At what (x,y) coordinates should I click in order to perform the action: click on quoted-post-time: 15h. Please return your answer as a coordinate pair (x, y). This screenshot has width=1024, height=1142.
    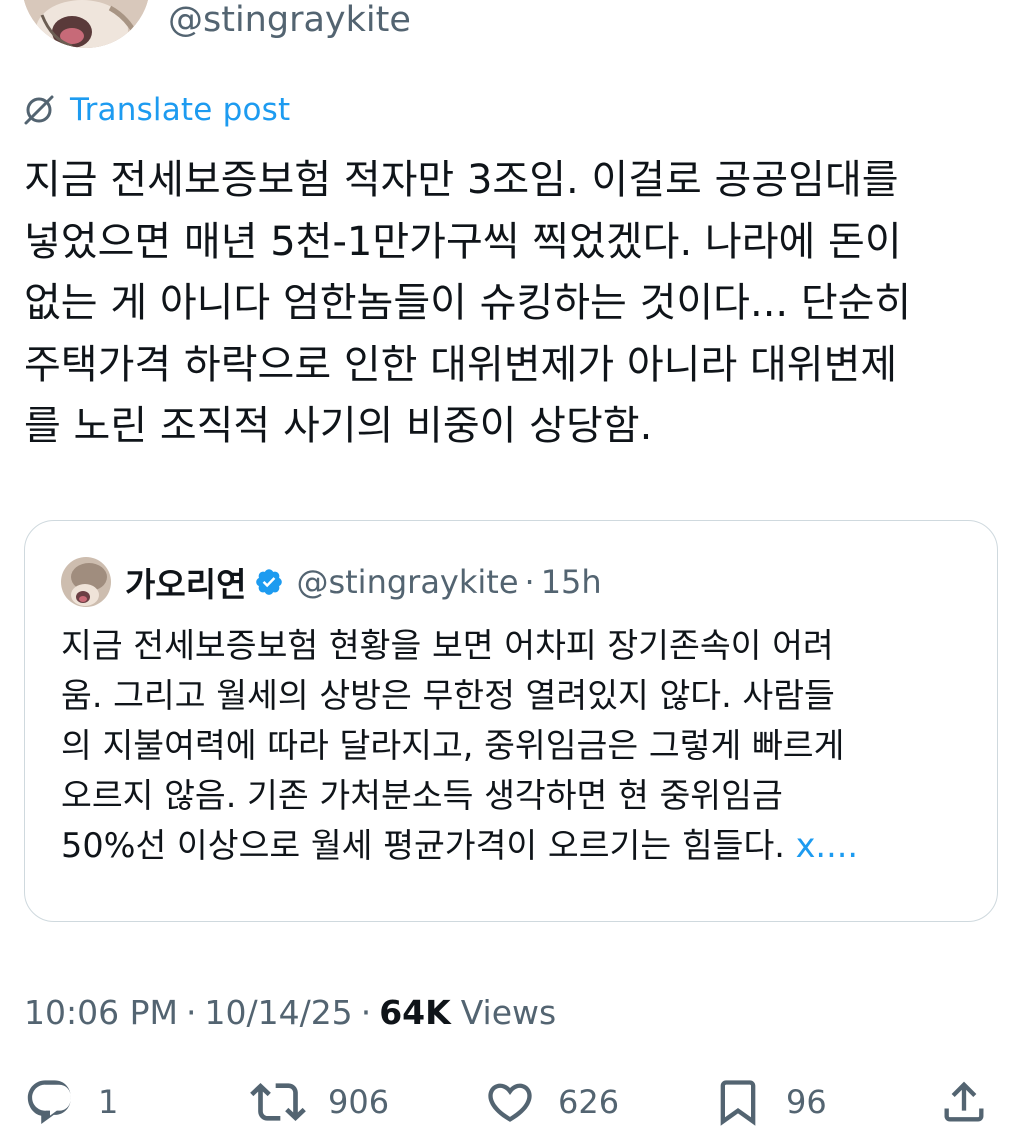
    Looking at the image, I should click on (571, 582).